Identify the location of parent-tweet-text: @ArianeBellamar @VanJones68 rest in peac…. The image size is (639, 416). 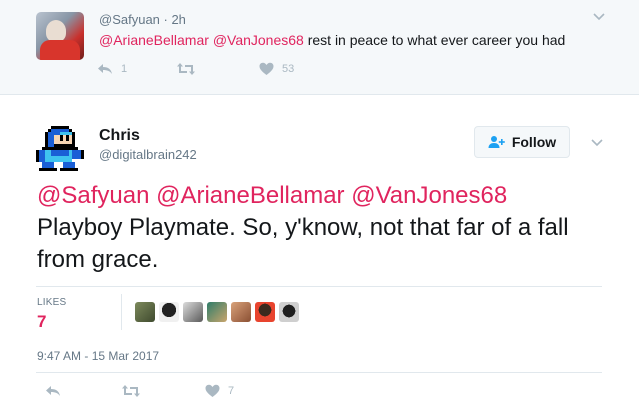
(332, 40).